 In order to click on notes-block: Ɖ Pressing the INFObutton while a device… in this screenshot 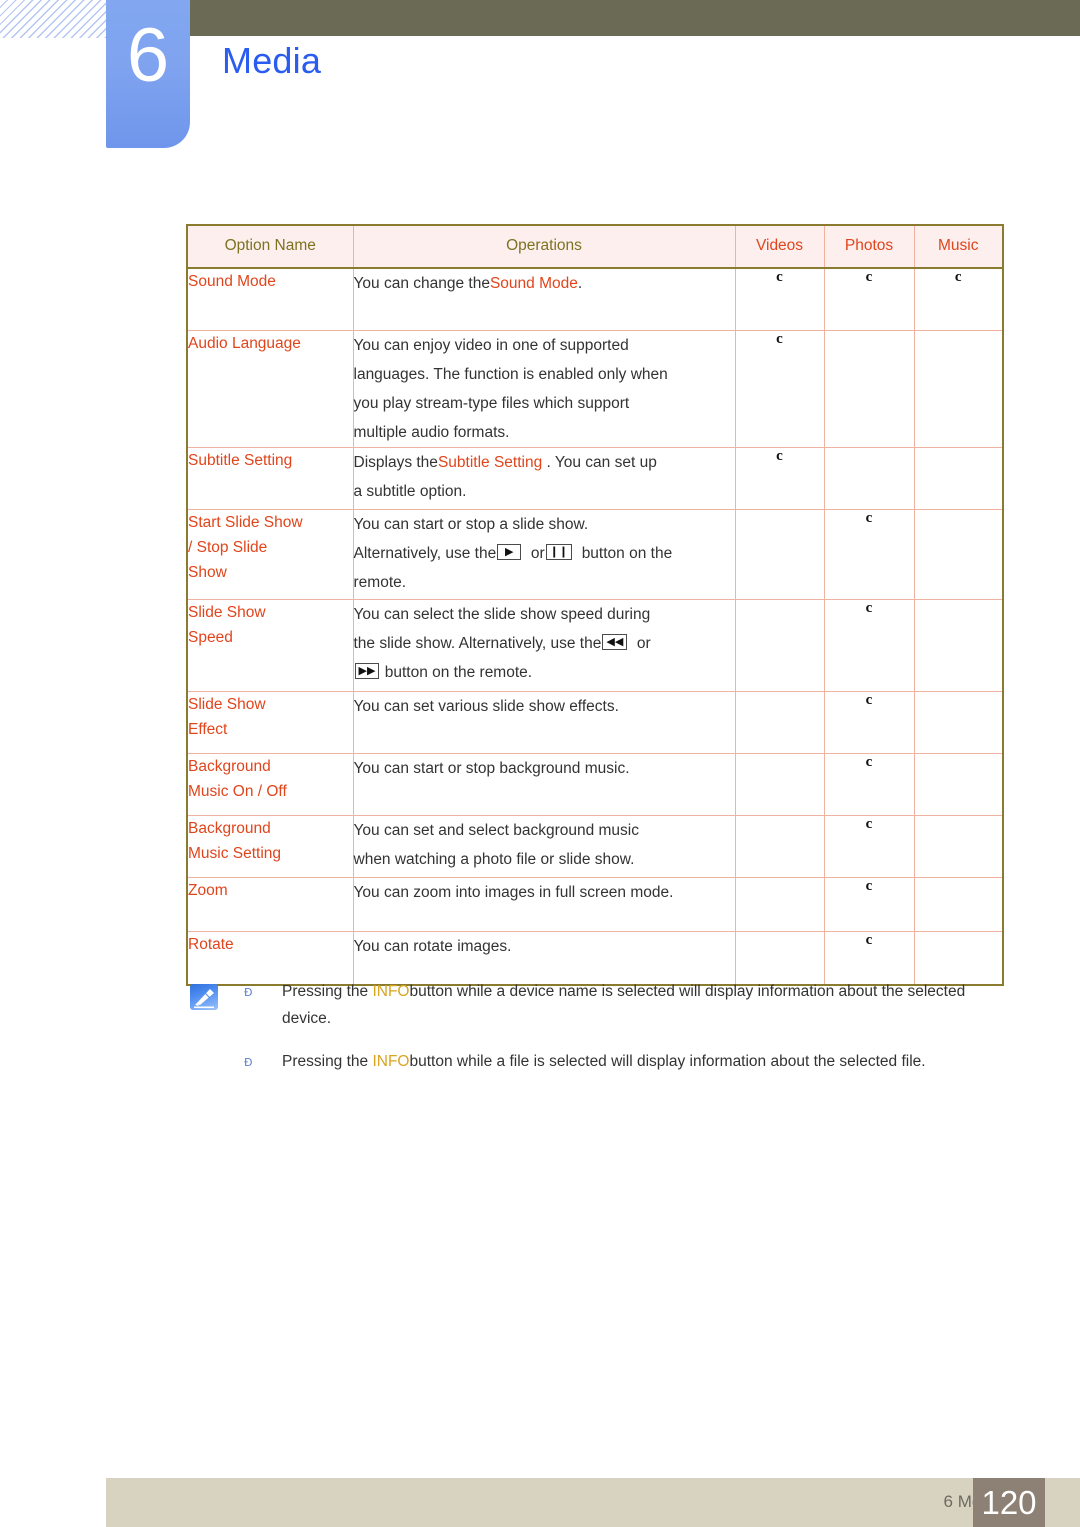, I will do `click(599, 1034)`.